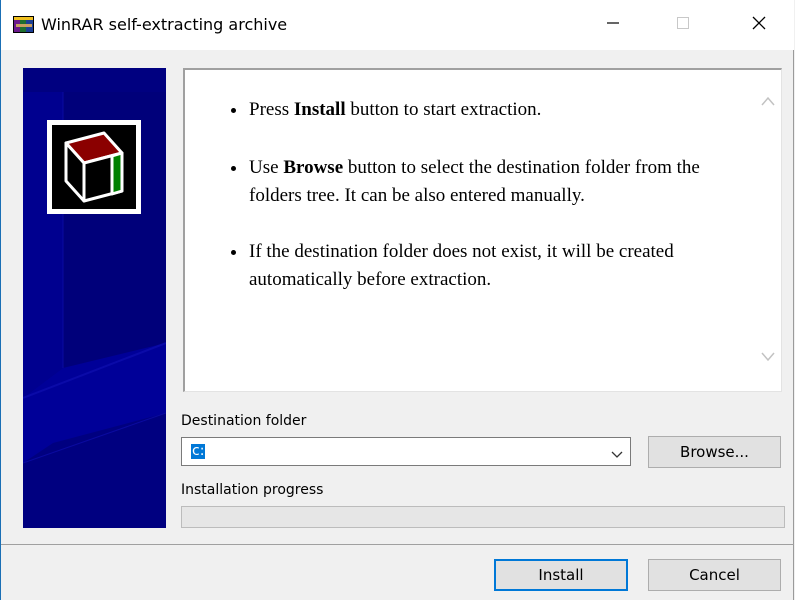 This screenshot has width=795, height=600. What do you see at coordinates (94, 298) in the screenshot?
I see `sfx-banner` at bounding box center [94, 298].